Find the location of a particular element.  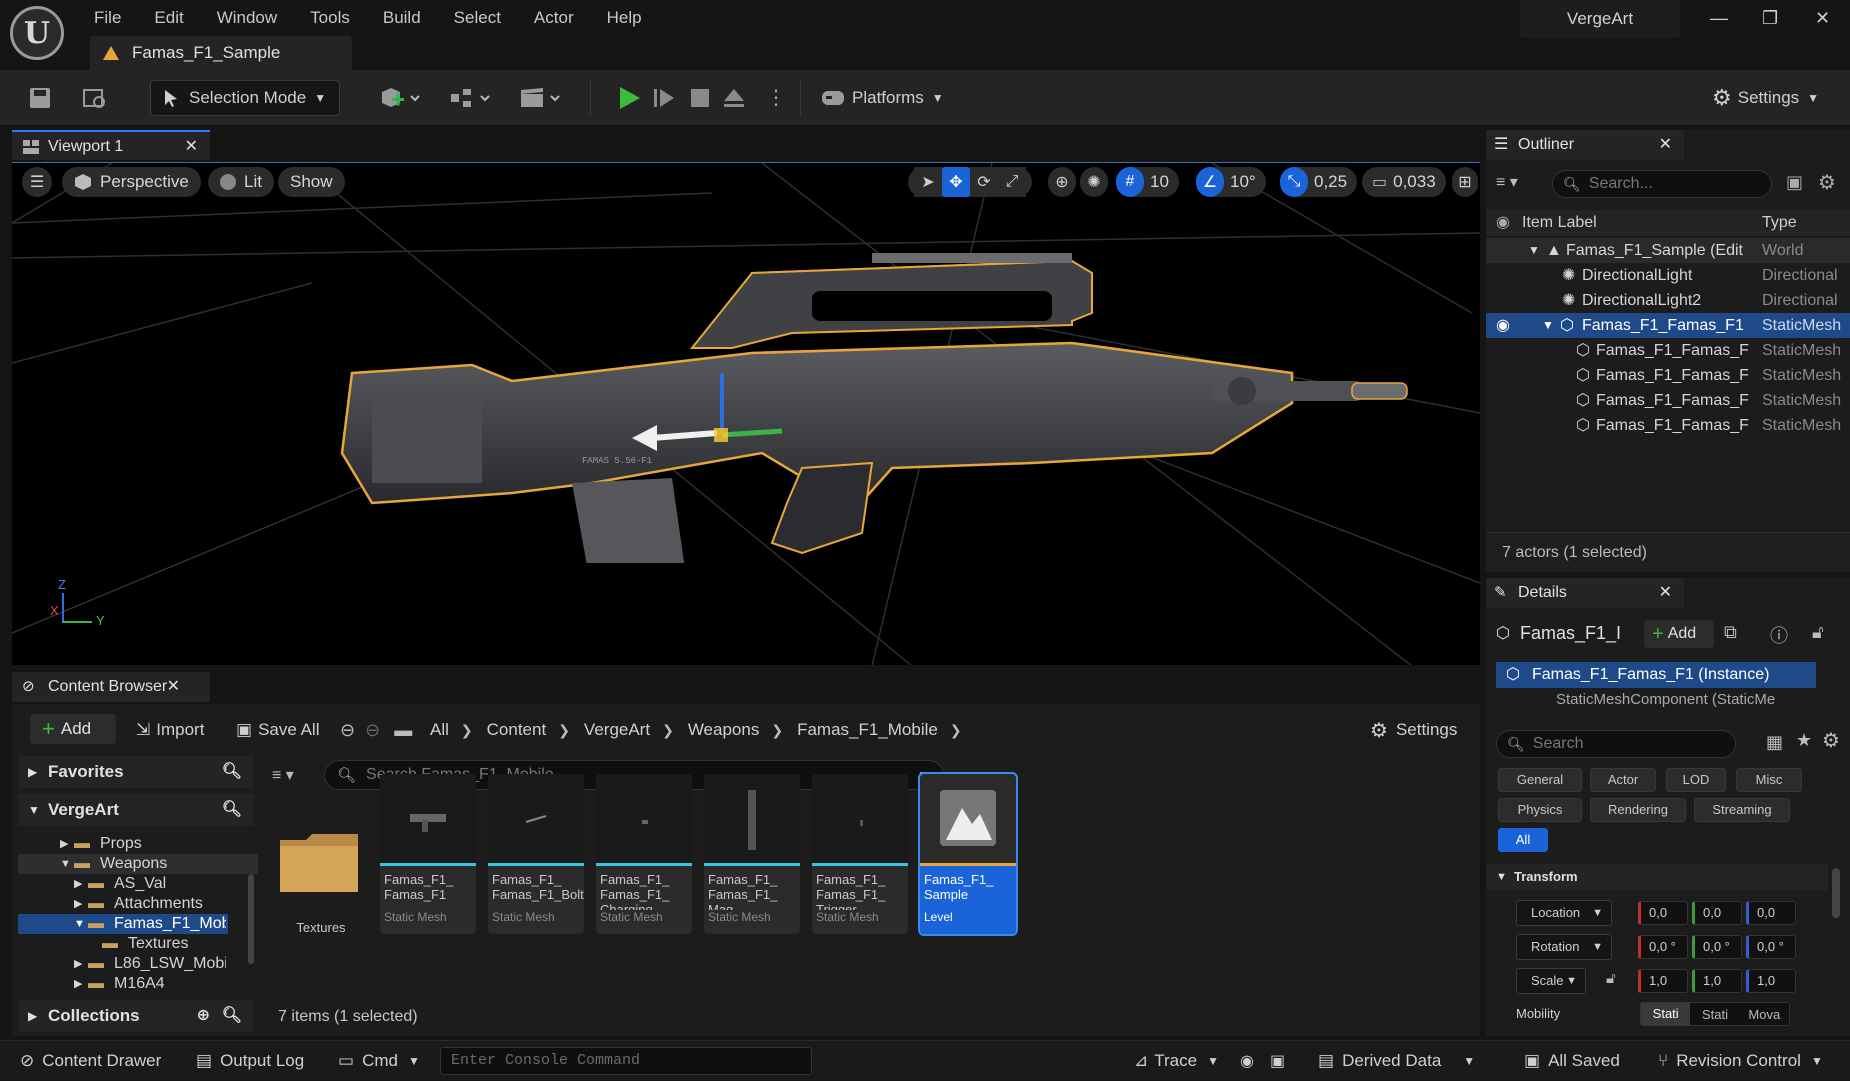

select-tool-icon: ➤ is located at coordinates (928, 182).